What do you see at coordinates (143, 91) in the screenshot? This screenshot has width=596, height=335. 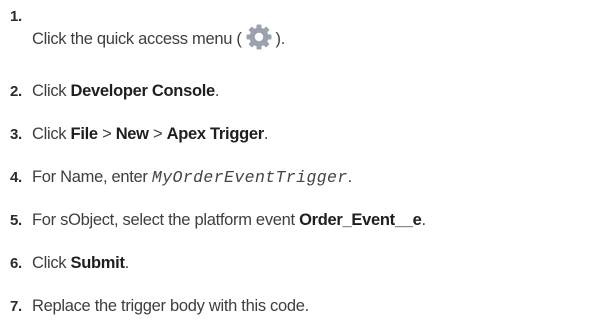 I see `menu-item-developer-console: Developer Console` at bounding box center [143, 91].